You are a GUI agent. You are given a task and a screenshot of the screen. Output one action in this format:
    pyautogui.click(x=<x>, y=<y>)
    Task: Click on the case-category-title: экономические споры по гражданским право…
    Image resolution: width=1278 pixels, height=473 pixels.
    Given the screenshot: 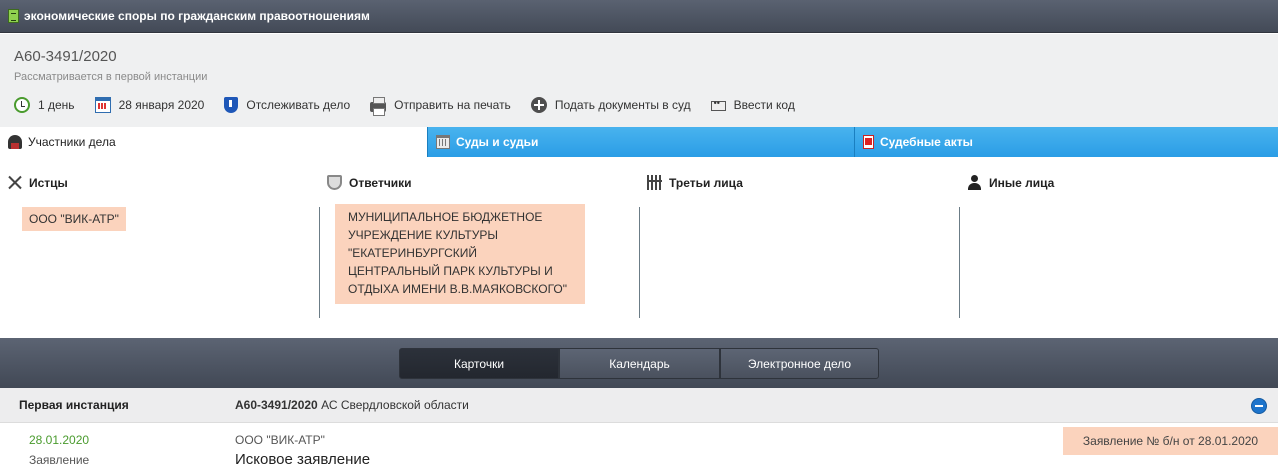 What is the action you would take?
    pyautogui.click(x=197, y=16)
    